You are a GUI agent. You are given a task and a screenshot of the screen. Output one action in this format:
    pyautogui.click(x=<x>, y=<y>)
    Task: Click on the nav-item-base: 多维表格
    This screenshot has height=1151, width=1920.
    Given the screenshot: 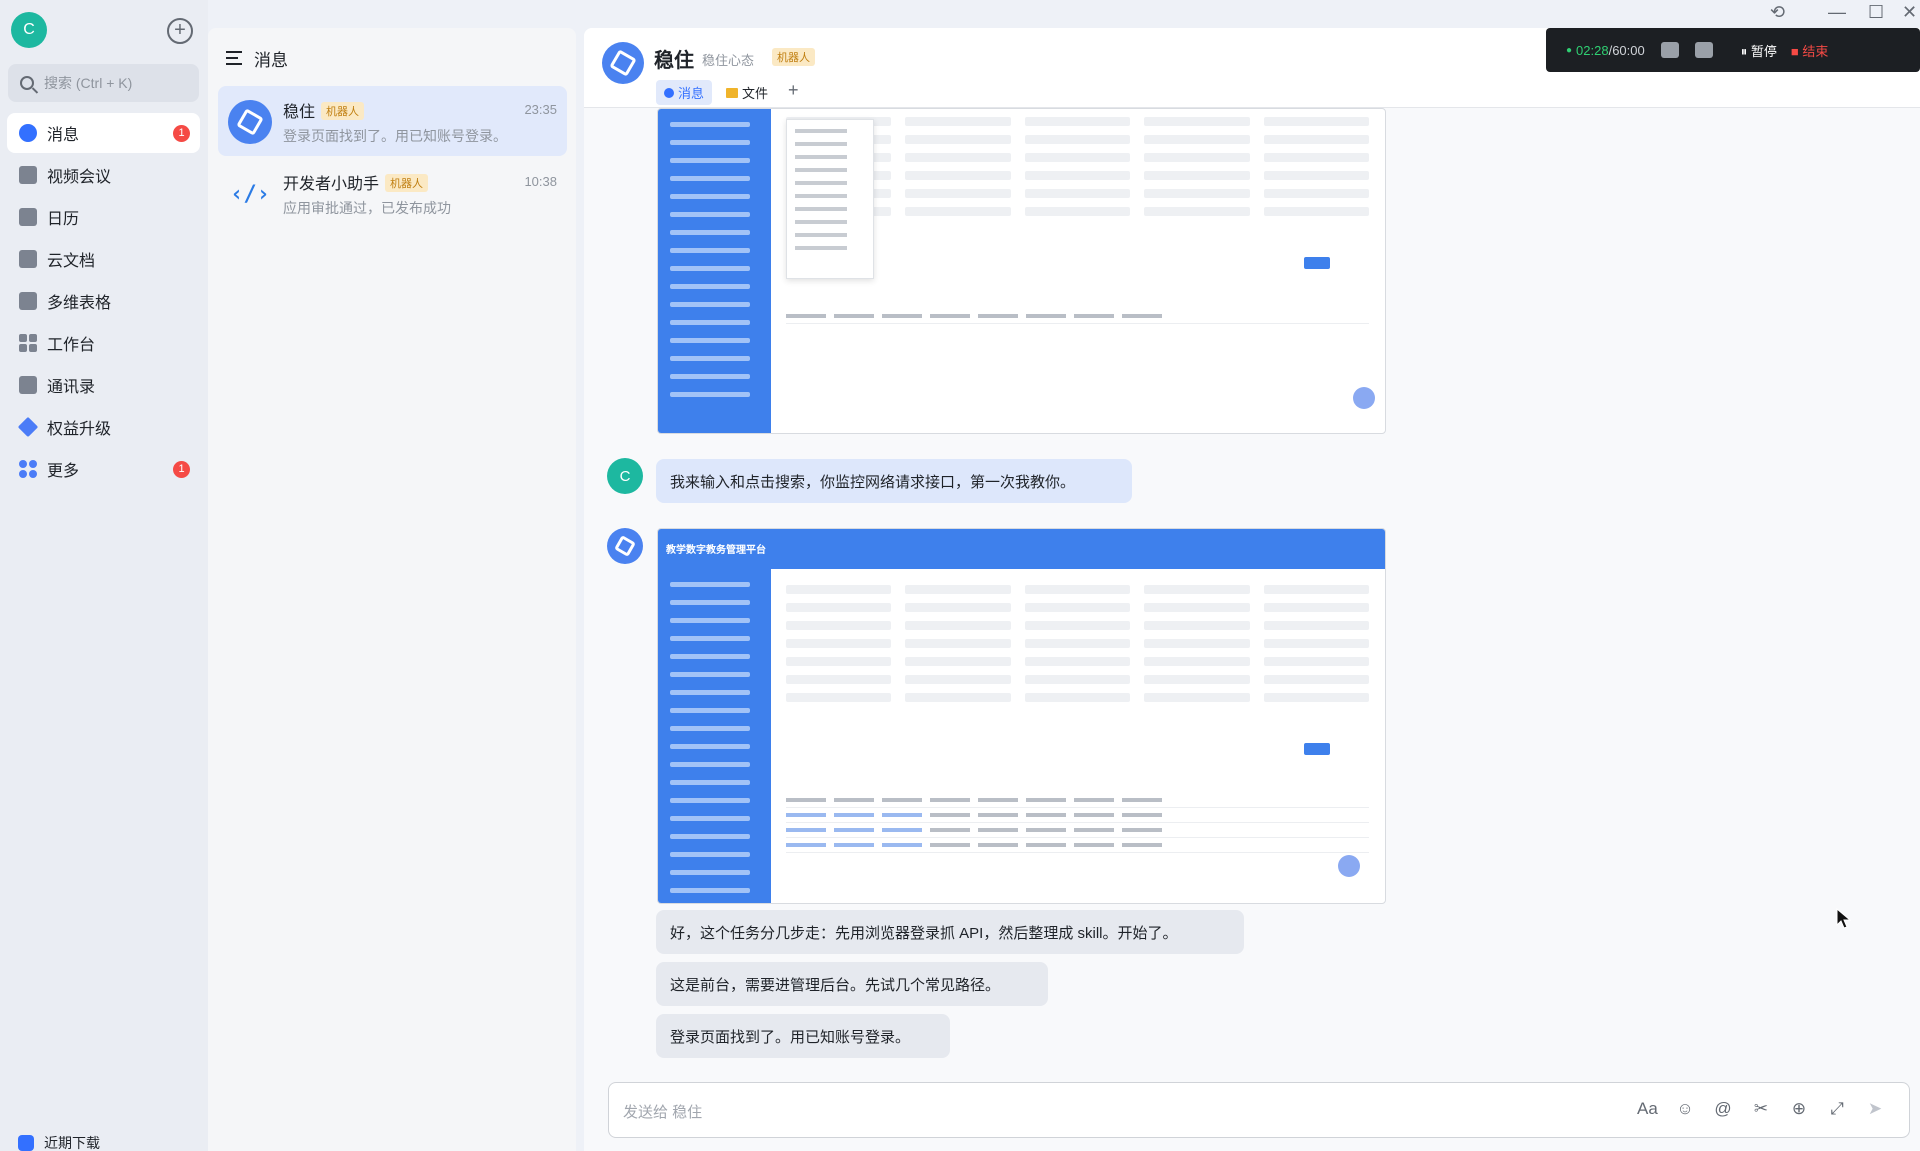 What is the action you would take?
    pyautogui.click(x=103, y=301)
    